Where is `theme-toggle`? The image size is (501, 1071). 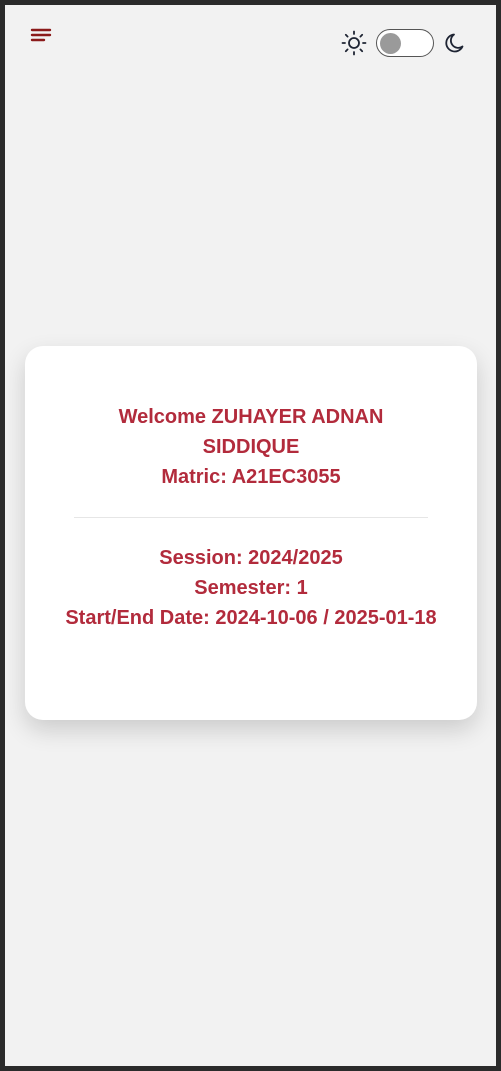
theme-toggle is located at coordinates (405, 43).